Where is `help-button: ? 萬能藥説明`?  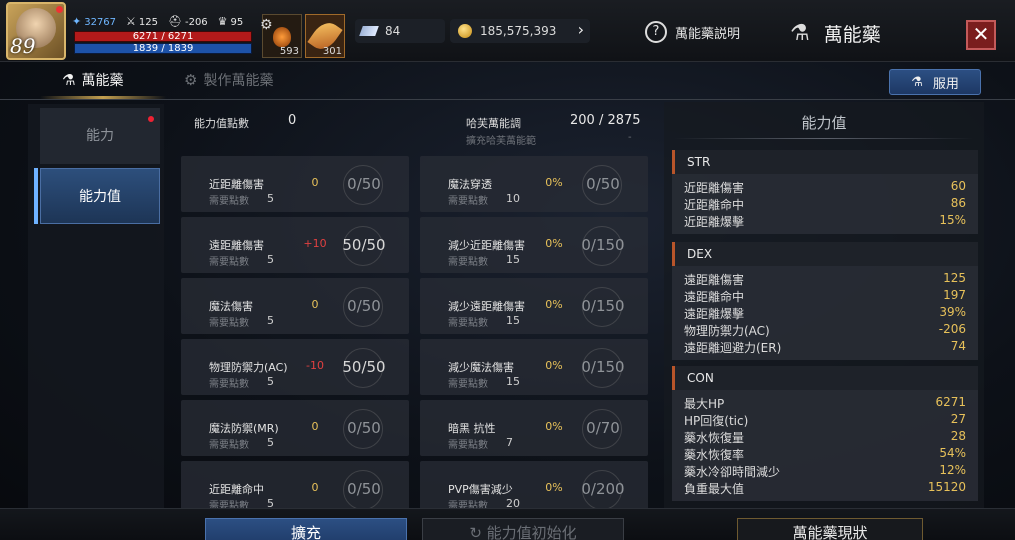
help-button: ? 萬能藥説明 is located at coordinates (692, 32).